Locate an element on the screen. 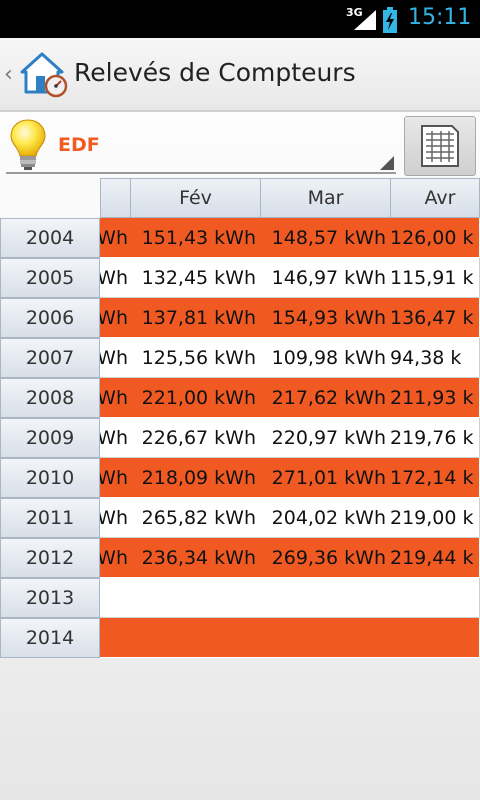  reading-cell: 217,62 kWh is located at coordinates (325, 398).